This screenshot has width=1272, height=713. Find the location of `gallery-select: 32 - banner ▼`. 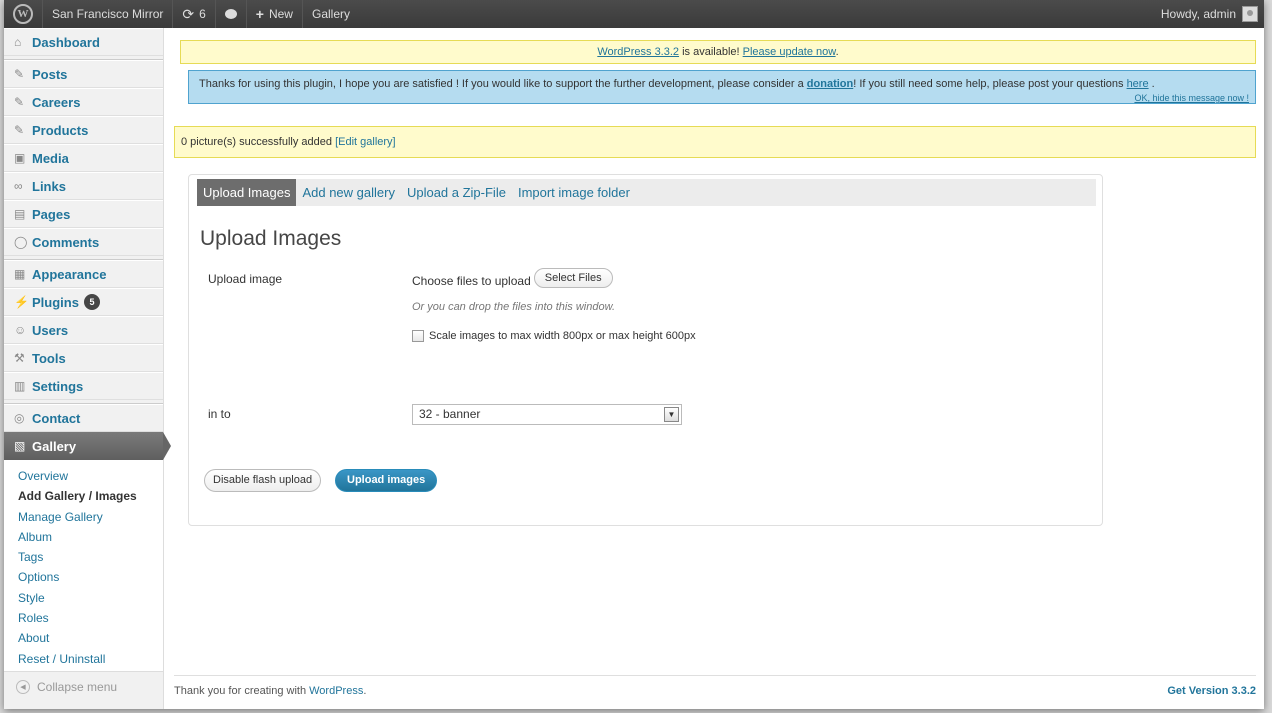

gallery-select: 32 - banner ▼ is located at coordinates (547, 414).